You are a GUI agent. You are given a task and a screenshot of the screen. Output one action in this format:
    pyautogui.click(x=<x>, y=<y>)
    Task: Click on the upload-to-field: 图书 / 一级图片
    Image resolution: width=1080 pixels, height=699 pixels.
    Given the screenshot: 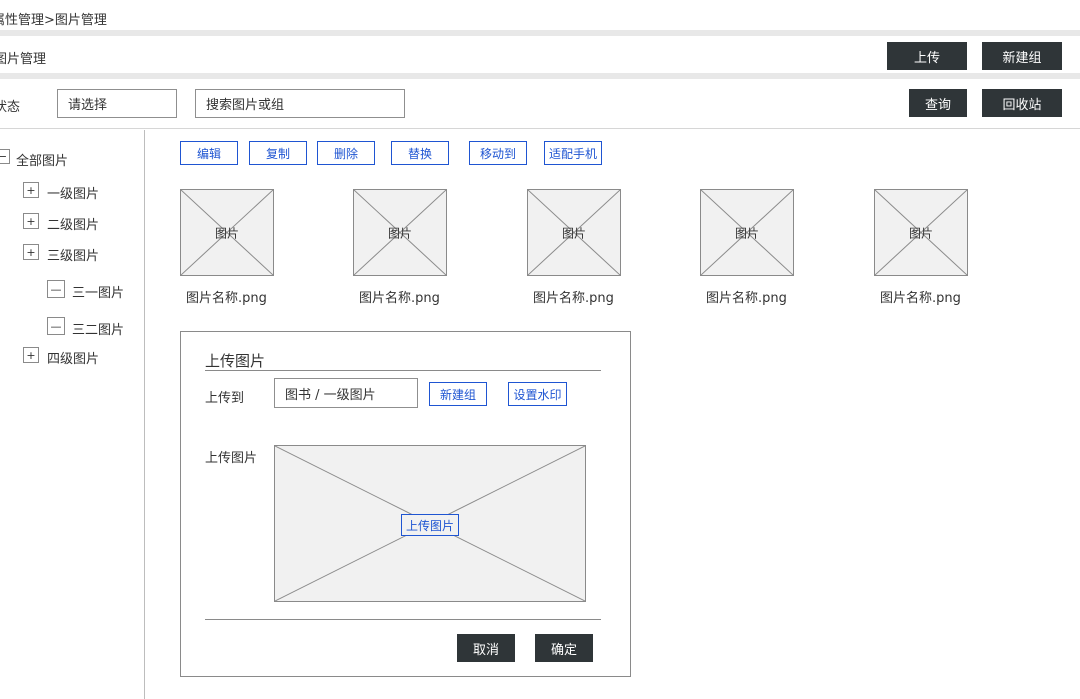 What is the action you would take?
    pyautogui.click(x=346, y=393)
    